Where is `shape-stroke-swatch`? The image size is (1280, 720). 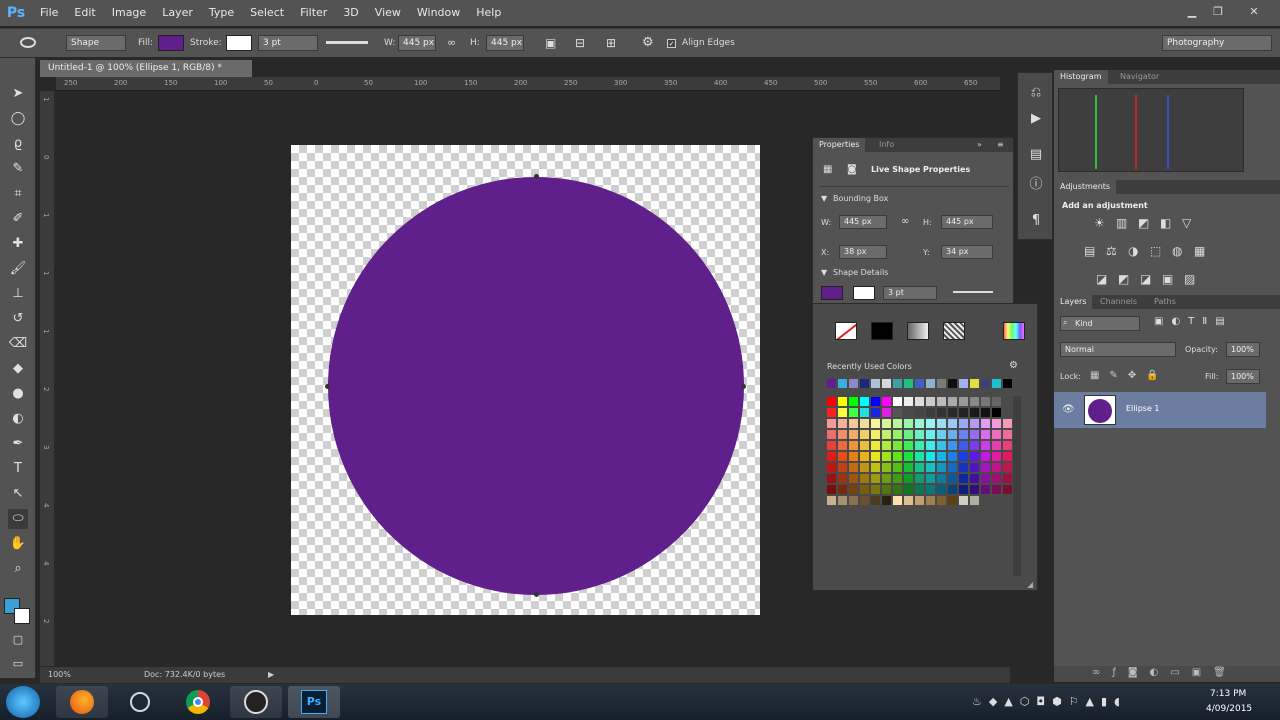
shape-stroke-swatch is located at coordinates (864, 293).